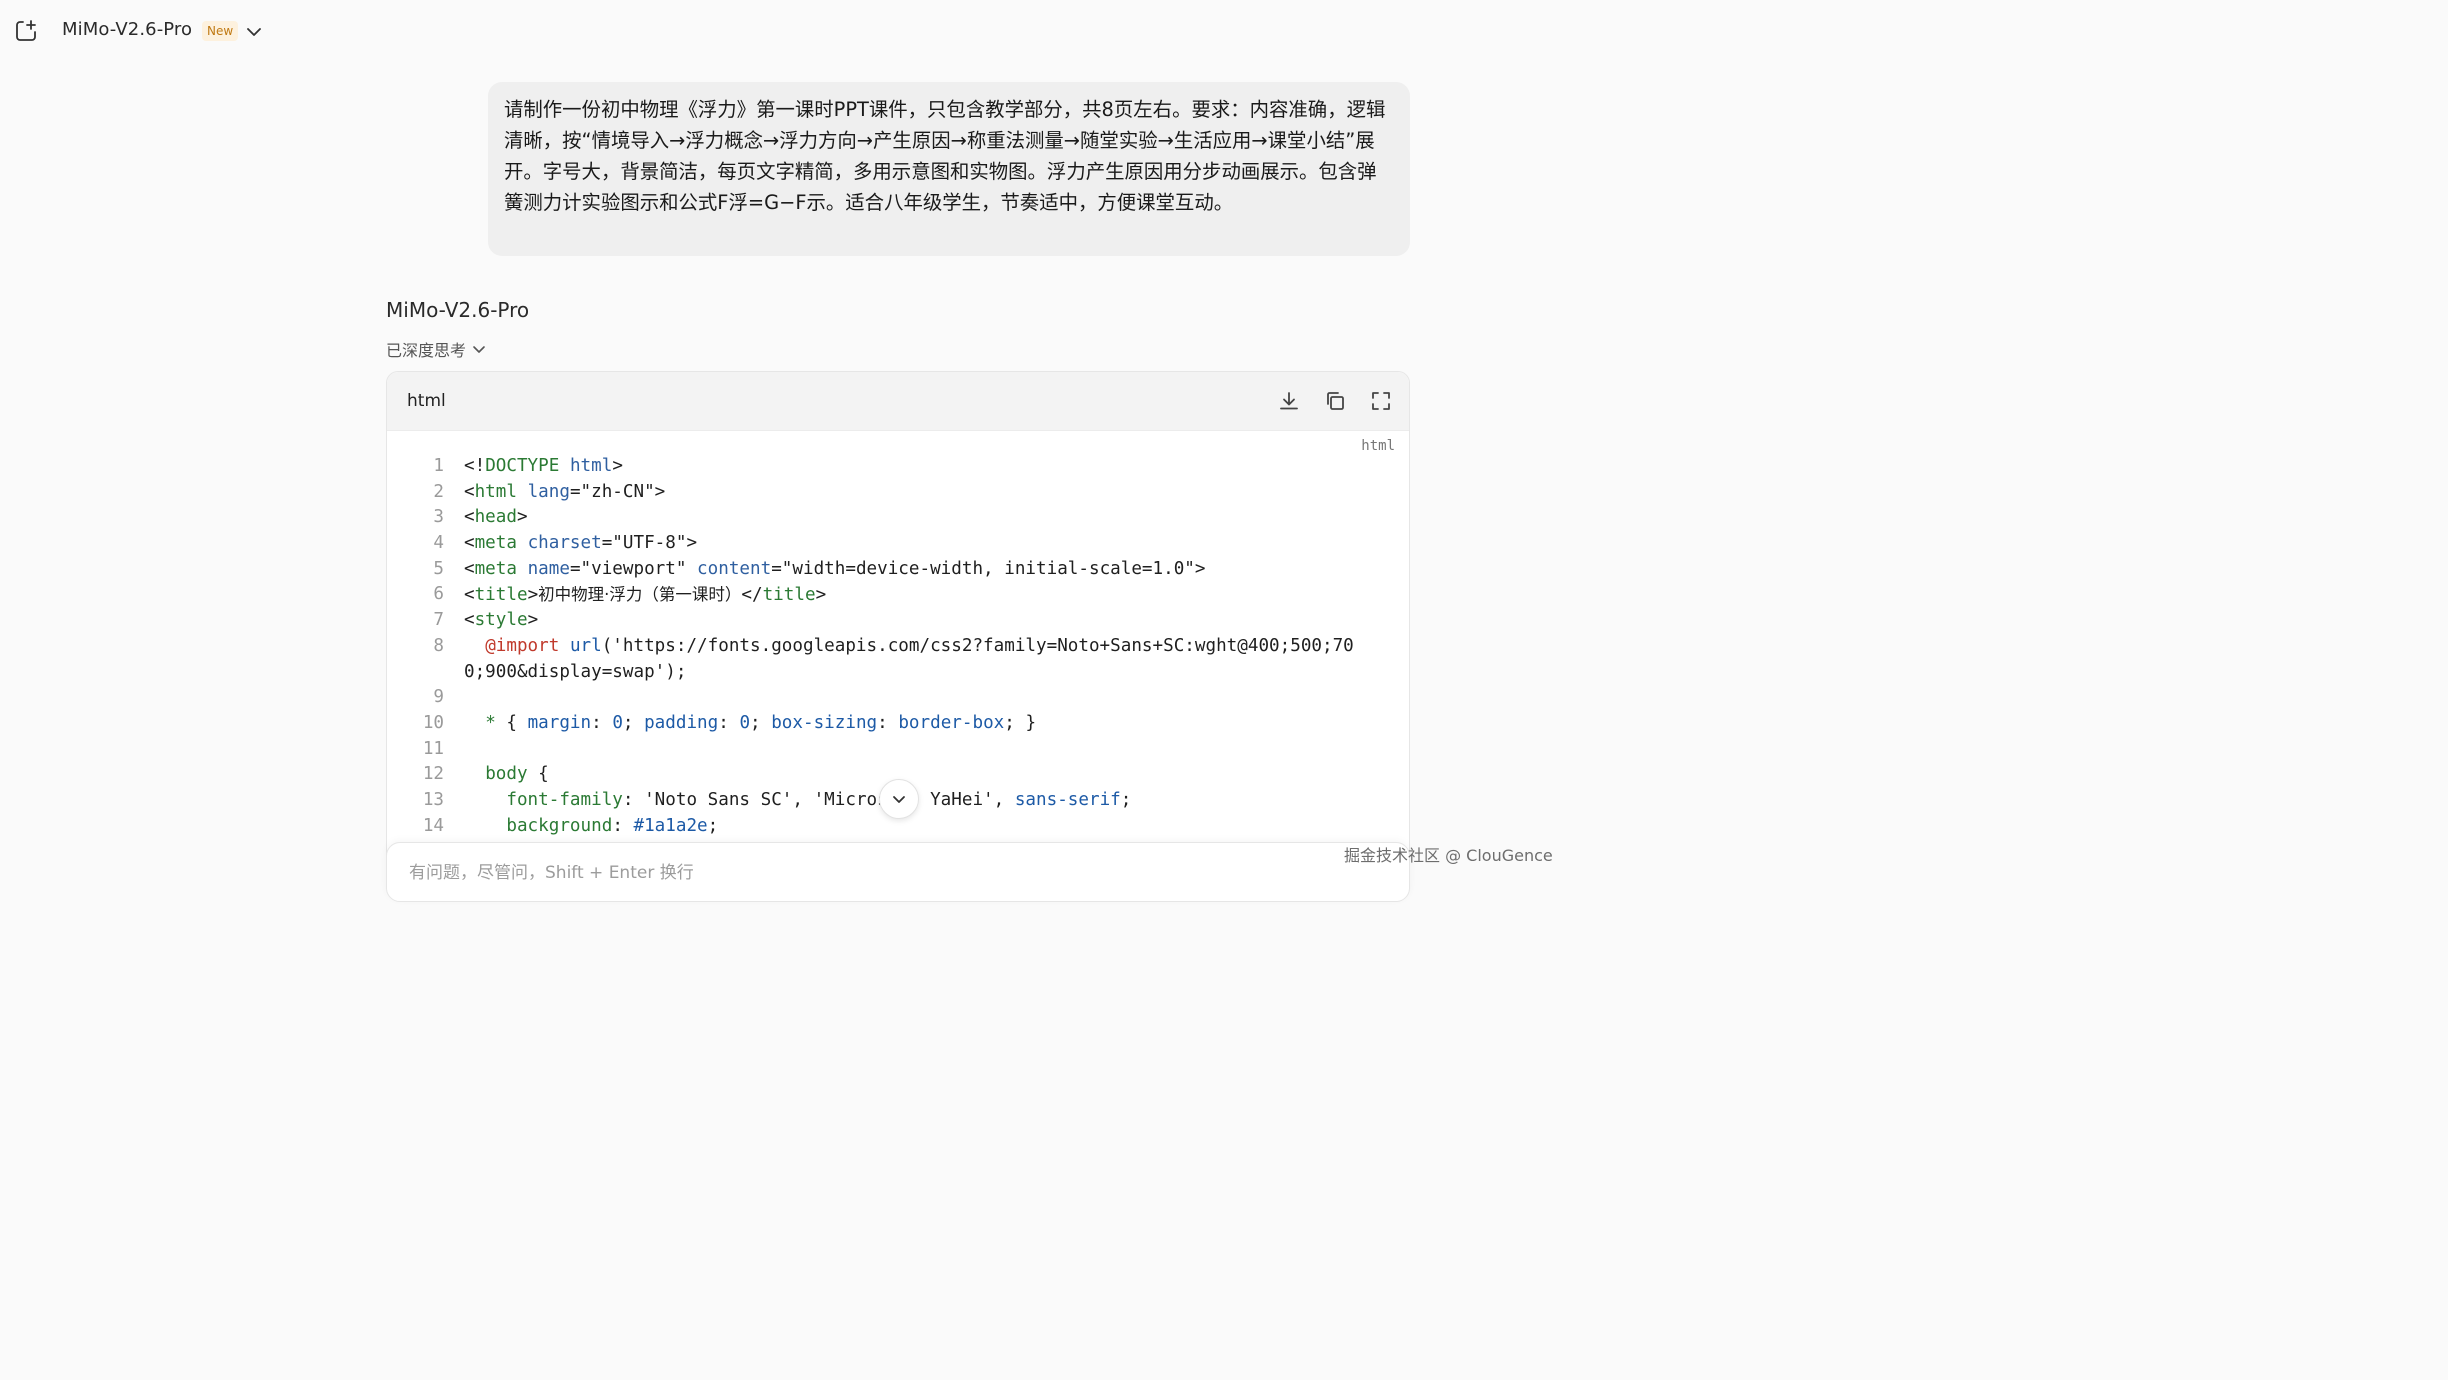 The width and height of the screenshot is (2448, 1380). Describe the element at coordinates (681, 722) in the screenshot. I see `code-token: padding` at that location.